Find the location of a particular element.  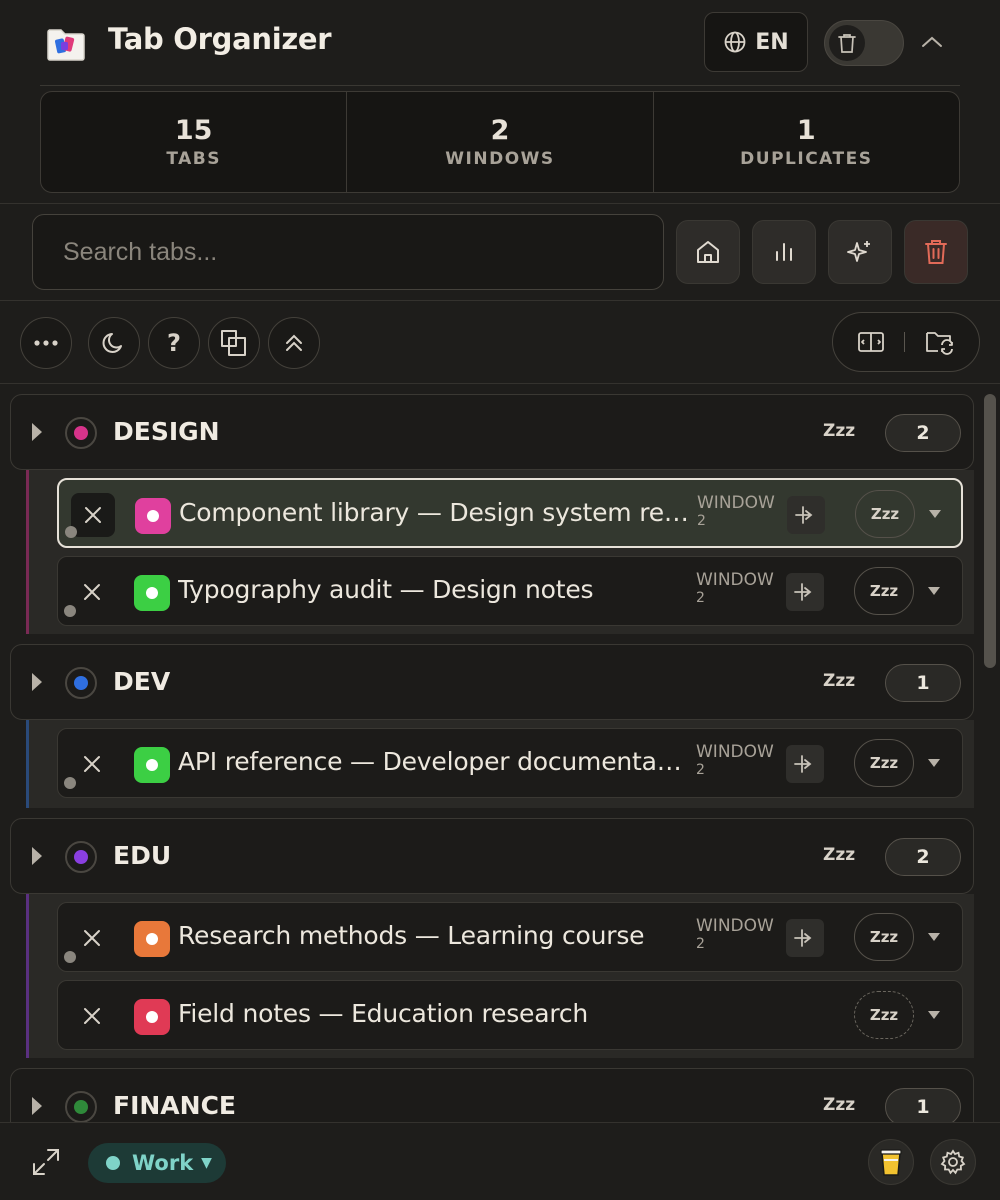

group-header-design: DESIGN Zzz 2 is located at coordinates (492, 432).